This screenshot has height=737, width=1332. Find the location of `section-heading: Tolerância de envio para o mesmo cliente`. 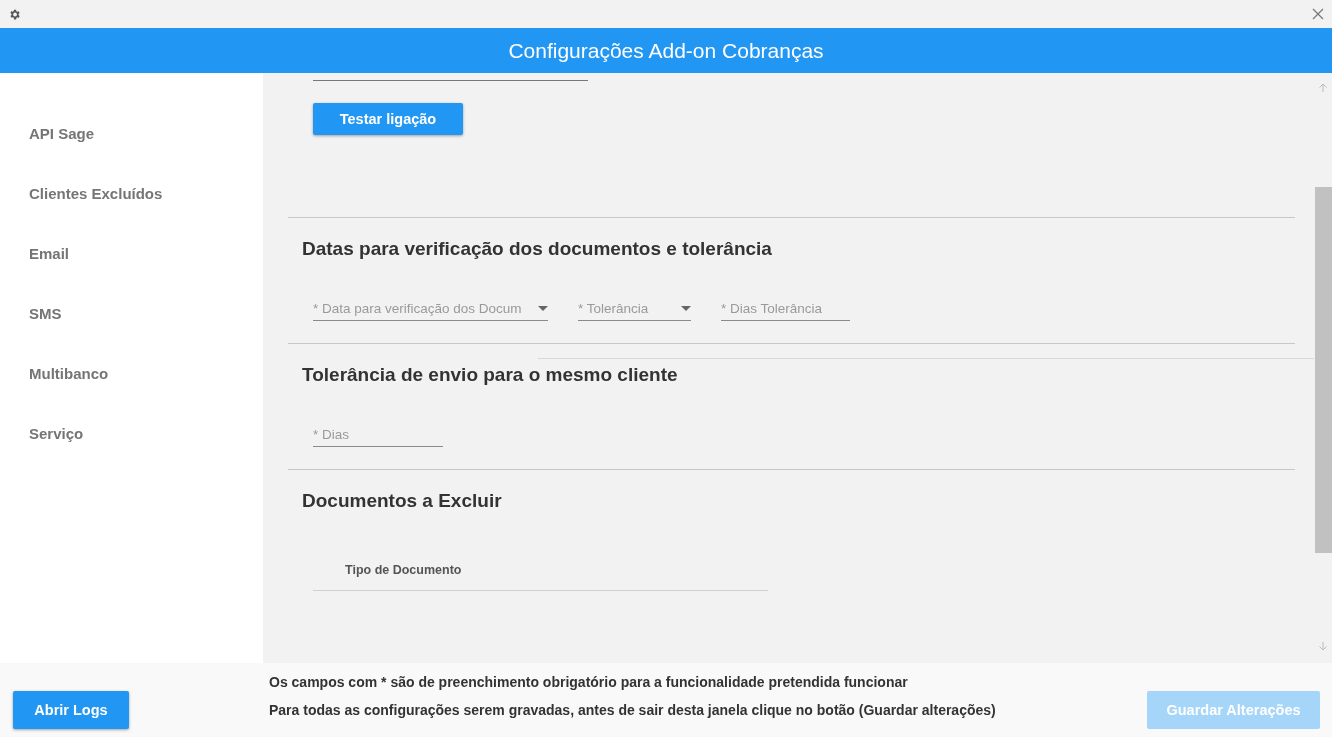

section-heading: Tolerância de envio para o mesmo cliente is located at coordinates (490, 375).